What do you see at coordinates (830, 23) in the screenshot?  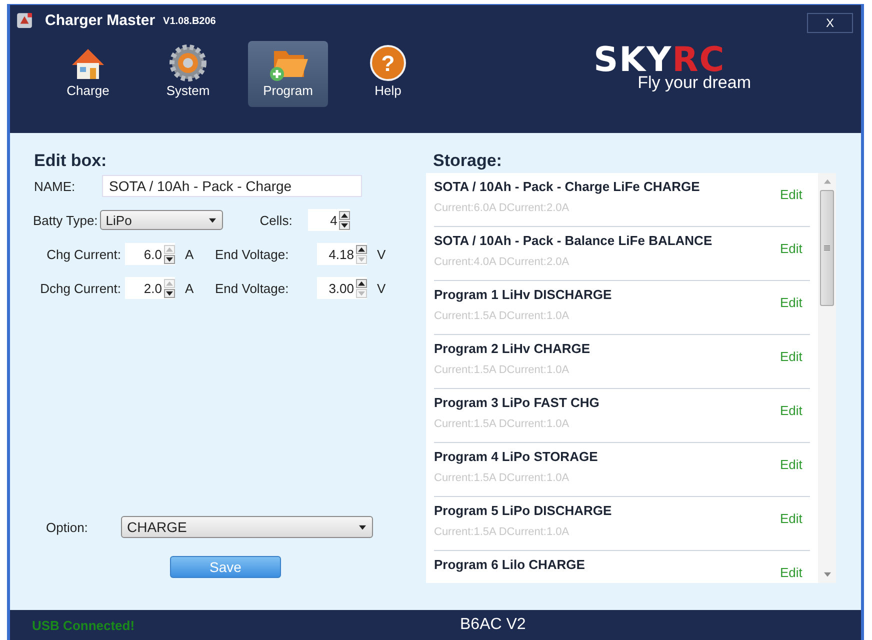 I see `close-button: X` at bounding box center [830, 23].